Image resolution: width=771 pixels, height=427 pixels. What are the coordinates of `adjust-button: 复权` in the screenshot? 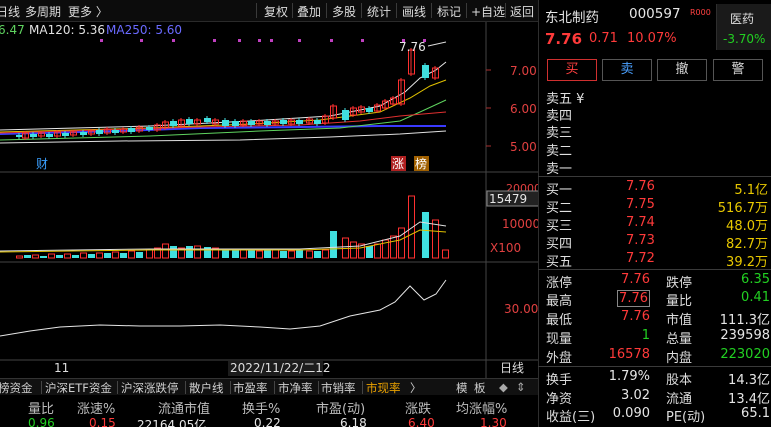 It's located at (276, 11).